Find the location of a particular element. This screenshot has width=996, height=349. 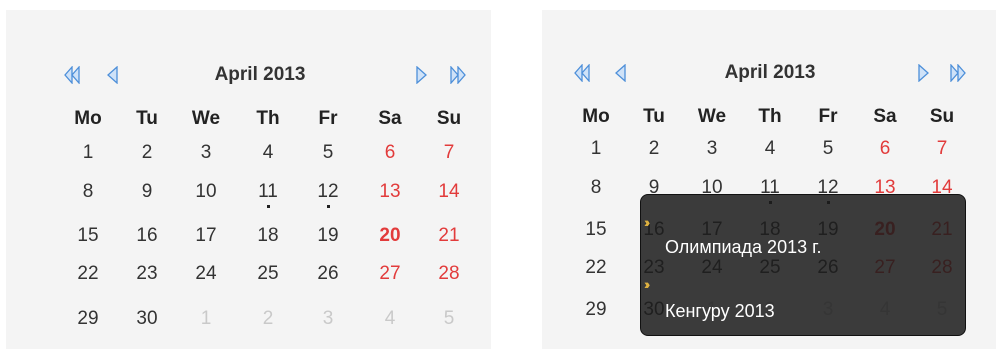

calendar-day: 9 is located at coordinates (147, 192).